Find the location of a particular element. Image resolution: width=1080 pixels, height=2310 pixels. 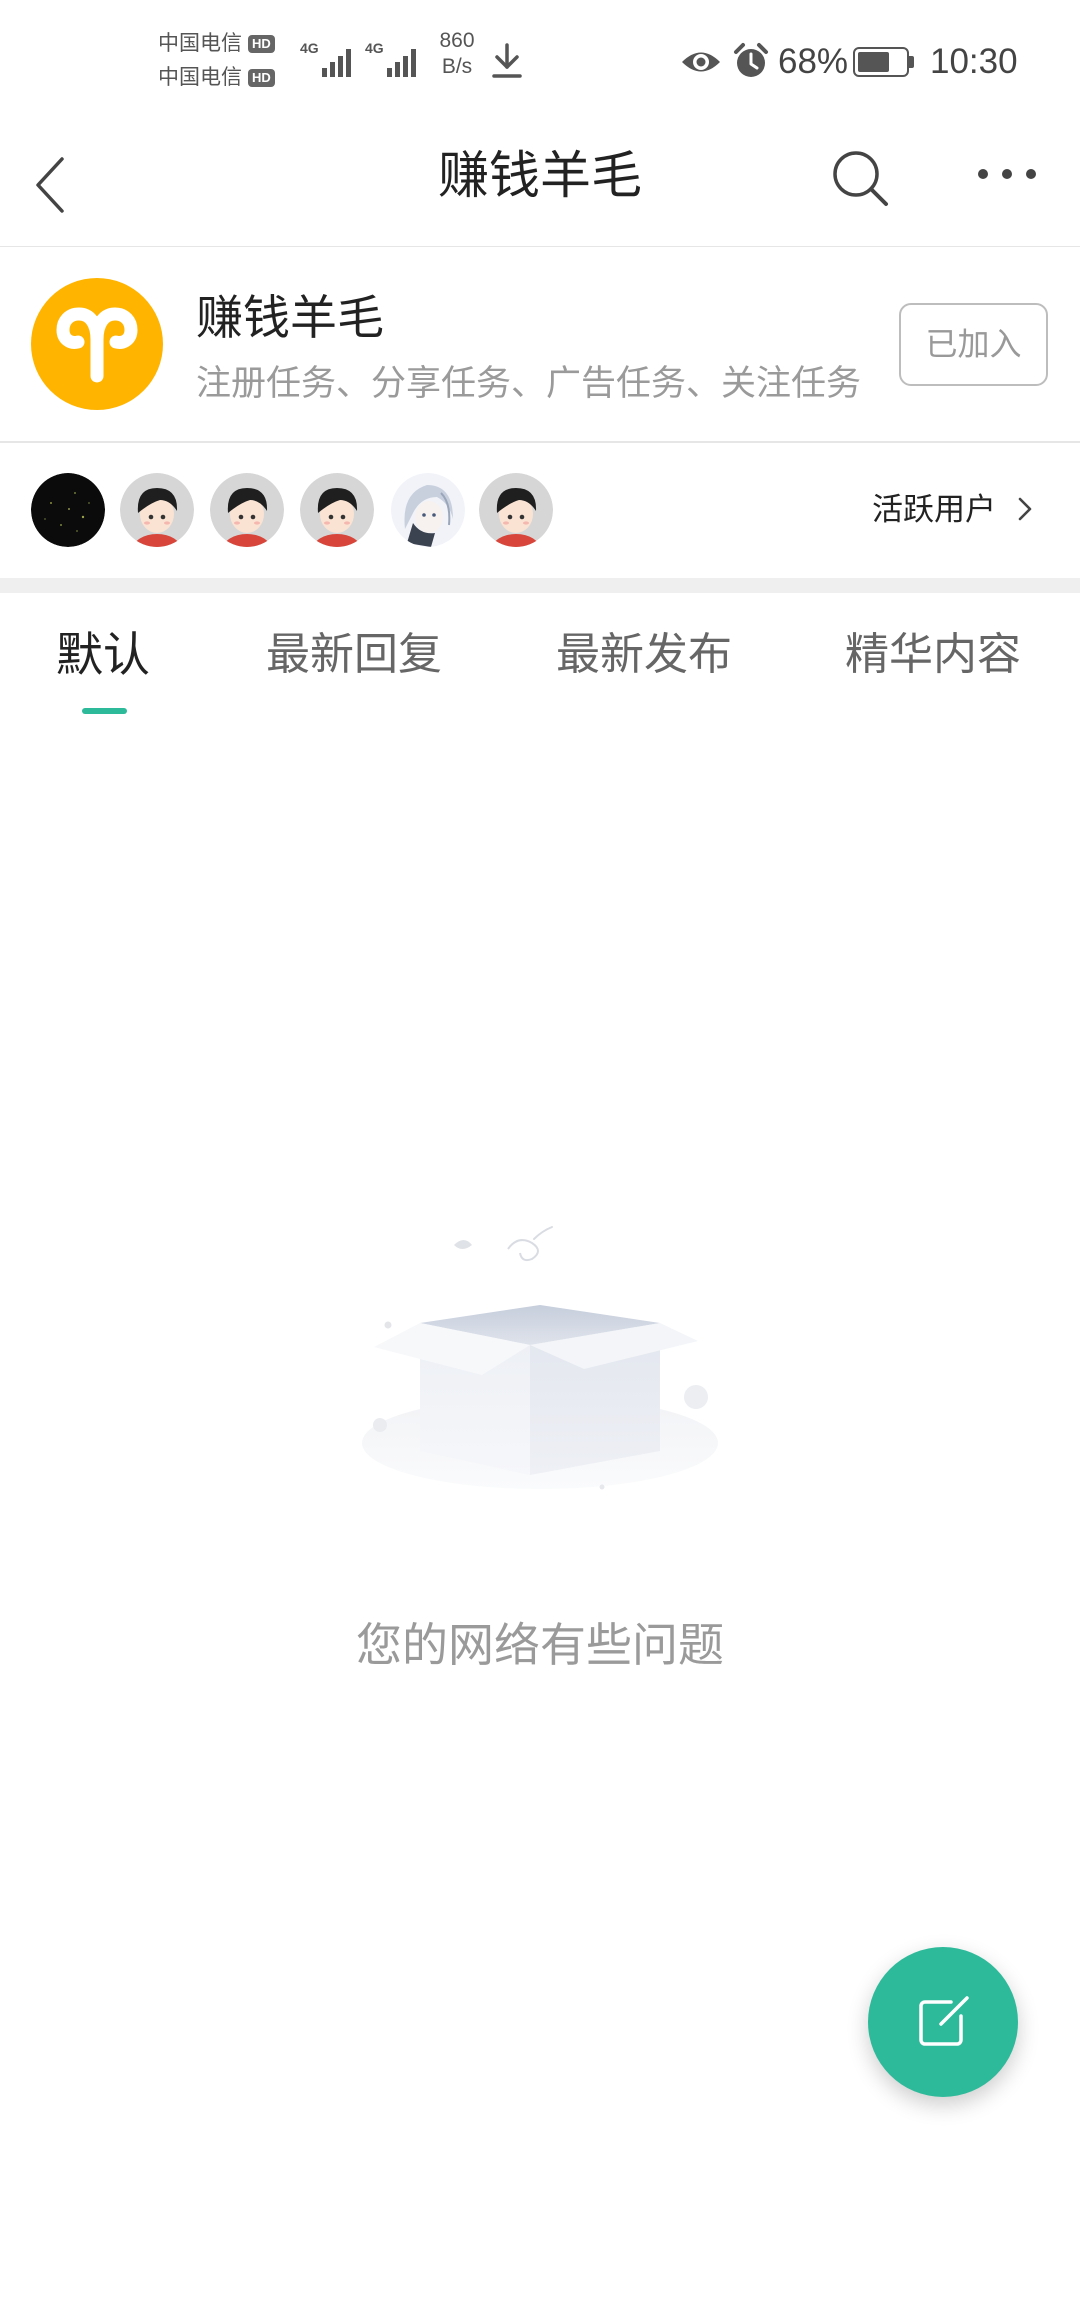

alarm-icon is located at coordinates (751, 60).